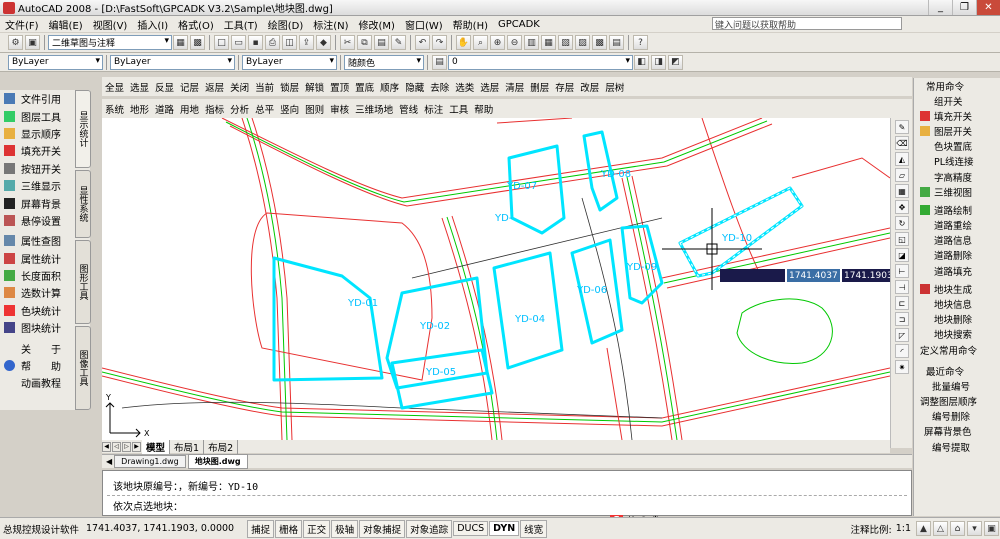  Describe the element at coordinates (238, 42) in the screenshot. I see `open-file-icon: ▭` at that location.